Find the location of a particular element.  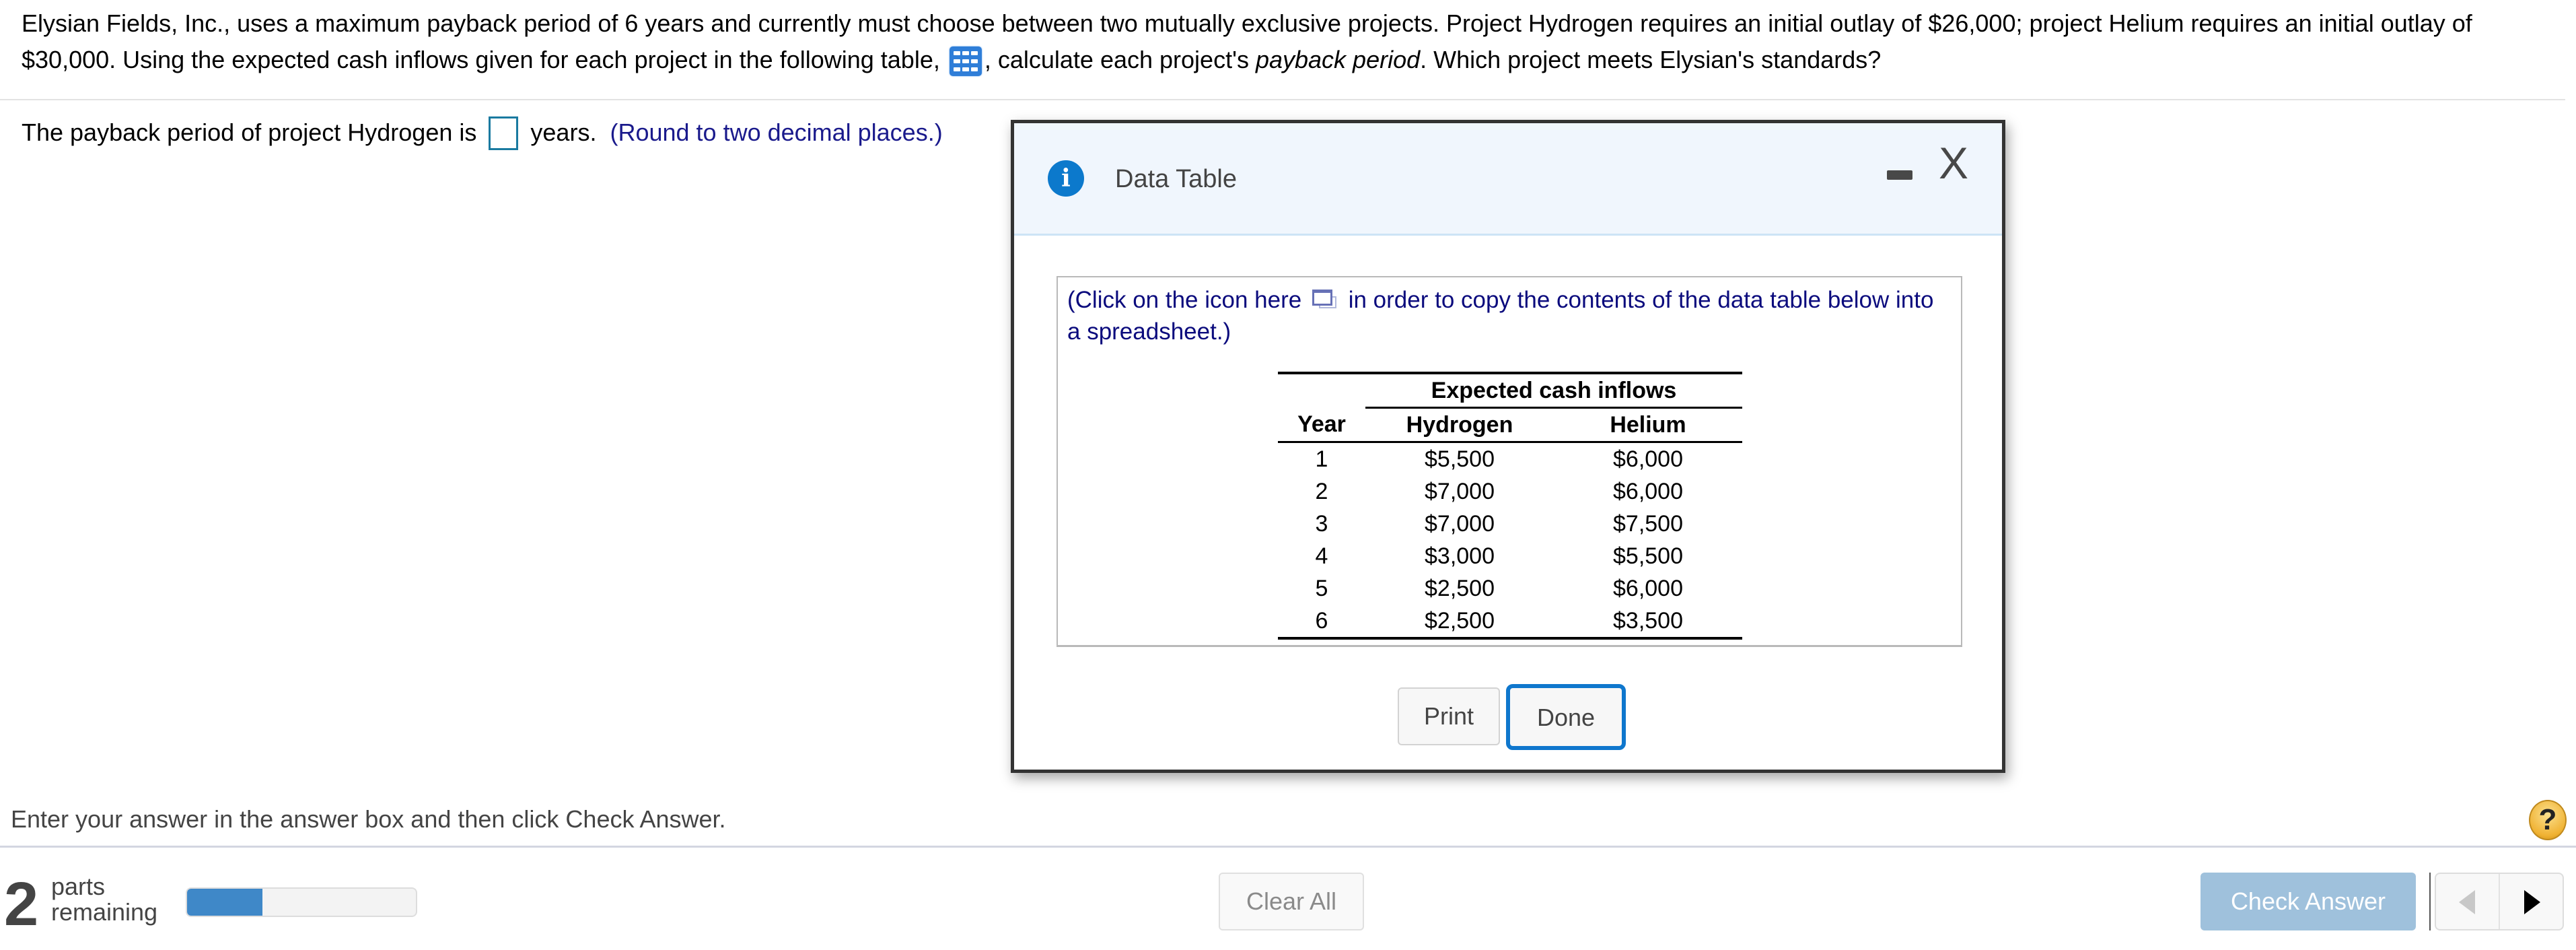

question-part-2: , calculate each project's is located at coordinates (1116, 60).